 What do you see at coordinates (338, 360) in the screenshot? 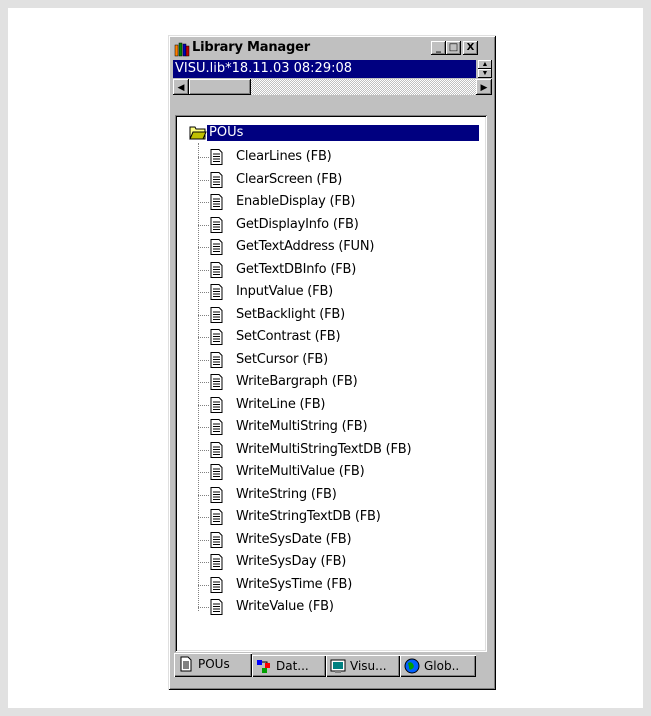
I see `tree-item: SetCursor (FB)` at bounding box center [338, 360].